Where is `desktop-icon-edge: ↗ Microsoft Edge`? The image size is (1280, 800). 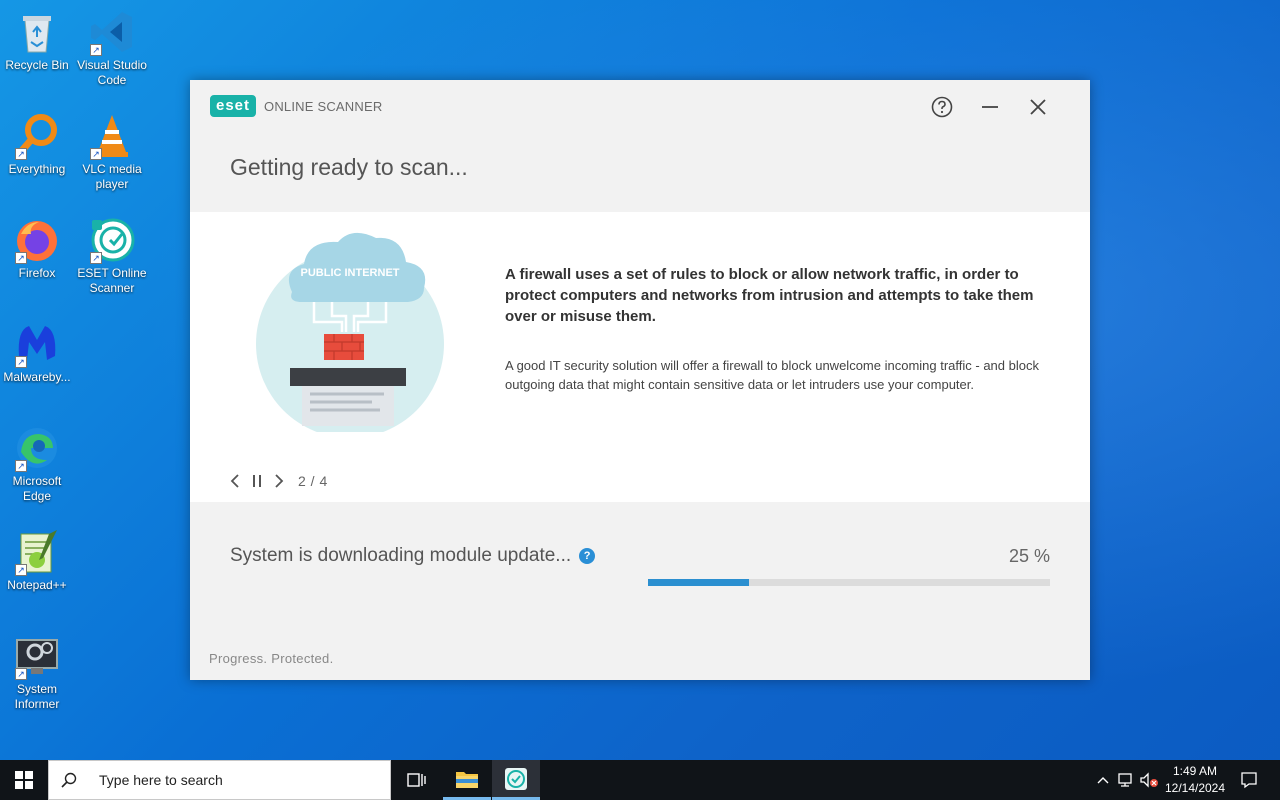 desktop-icon-edge: ↗ Microsoft Edge is located at coordinates (37, 464).